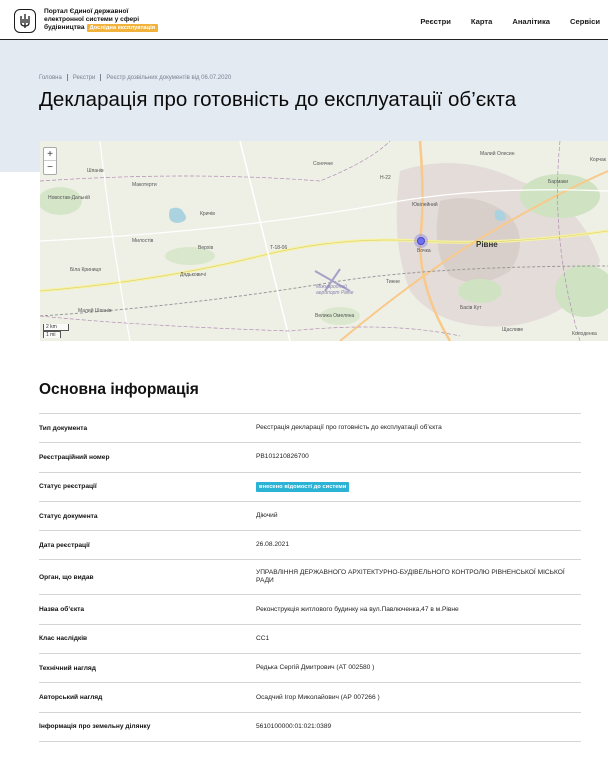  I want to click on info-row: Реєстраційний номер РВ101210826700, so click(310, 458).